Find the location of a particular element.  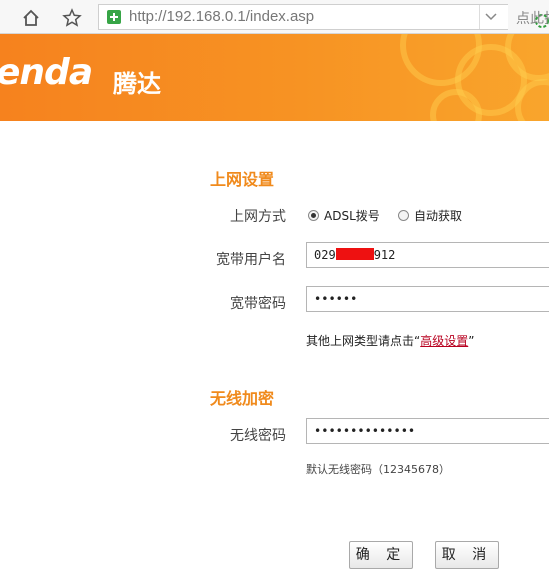

security-shield-icon is located at coordinates (114, 17).